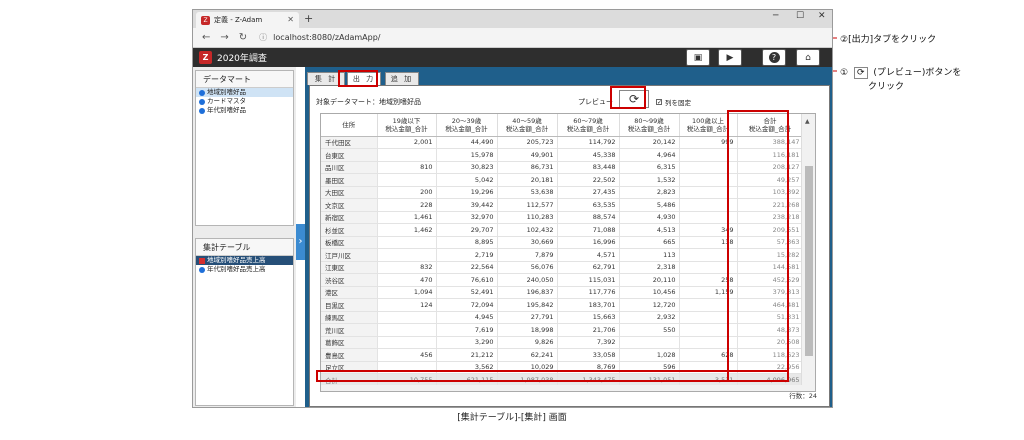  What do you see at coordinates (368, 102) in the screenshot?
I see `target-datamart-label: 対象データマート：地域別嗜好品` at bounding box center [368, 102].